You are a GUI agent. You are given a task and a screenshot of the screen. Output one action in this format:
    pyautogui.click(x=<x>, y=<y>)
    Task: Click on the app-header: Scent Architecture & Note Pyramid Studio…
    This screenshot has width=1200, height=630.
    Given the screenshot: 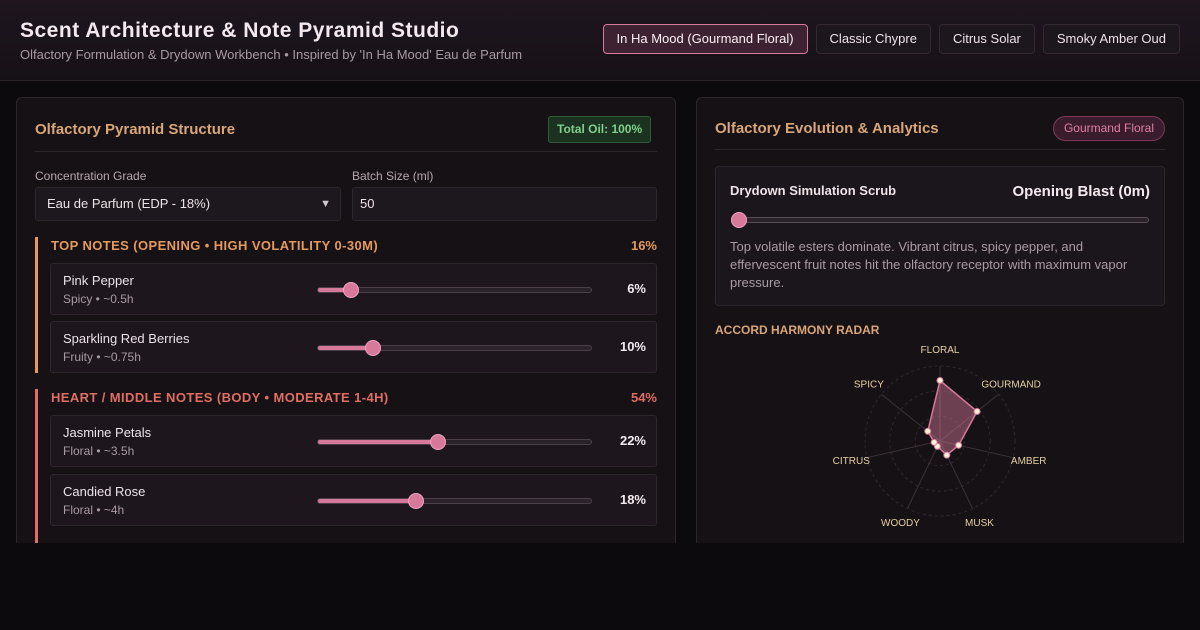 What is the action you would take?
    pyautogui.click(x=600, y=40)
    